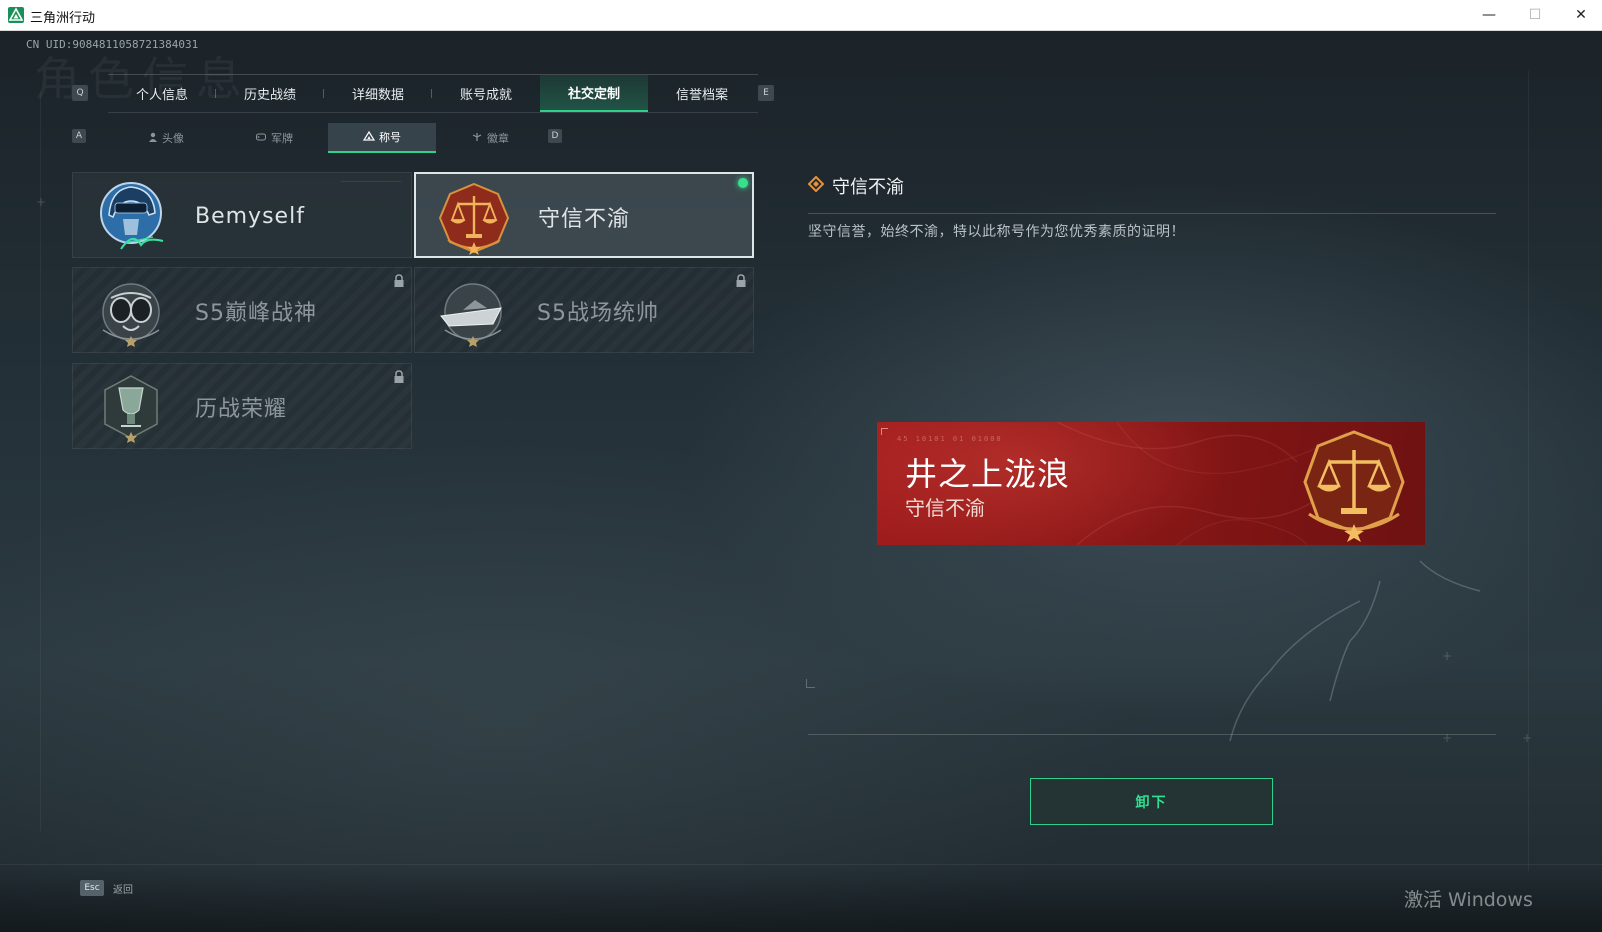  I want to click on title-card-s5-battlefield-marshal: S5战场统帅, so click(584, 310).